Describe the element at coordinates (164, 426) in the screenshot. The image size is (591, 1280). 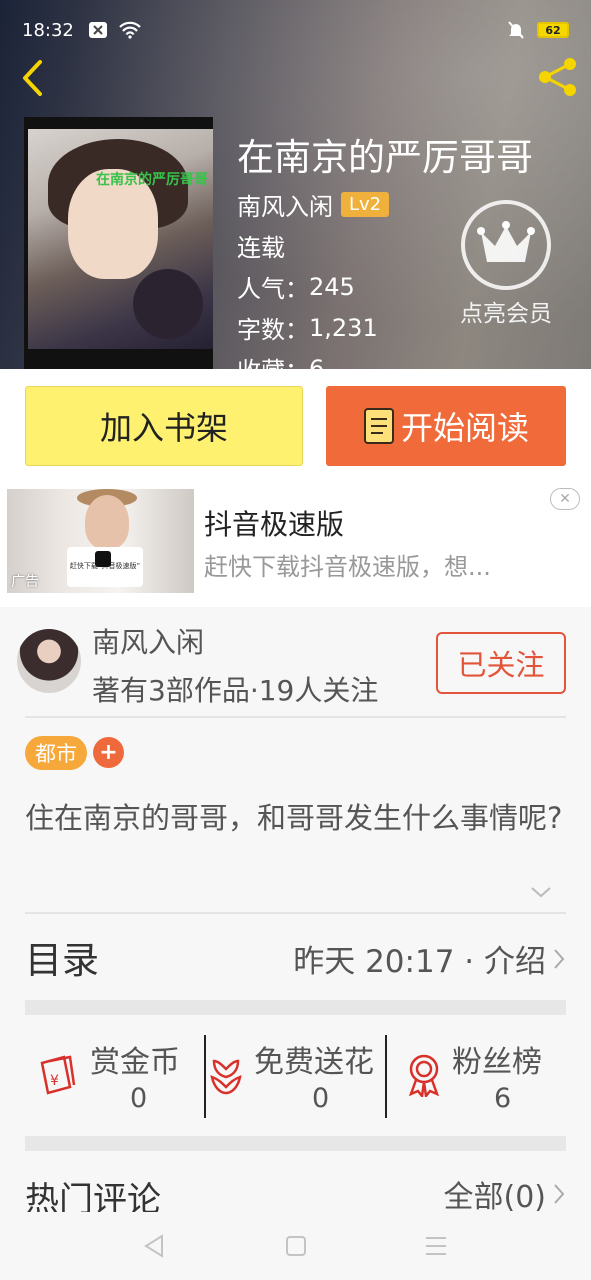
I see `add-to-shelf-button: 加入书架` at that location.